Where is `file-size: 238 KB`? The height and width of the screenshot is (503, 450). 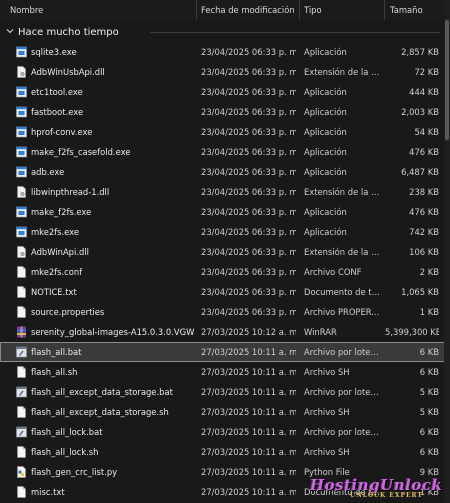
file-size: 238 KB is located at coordinates (424, 192).